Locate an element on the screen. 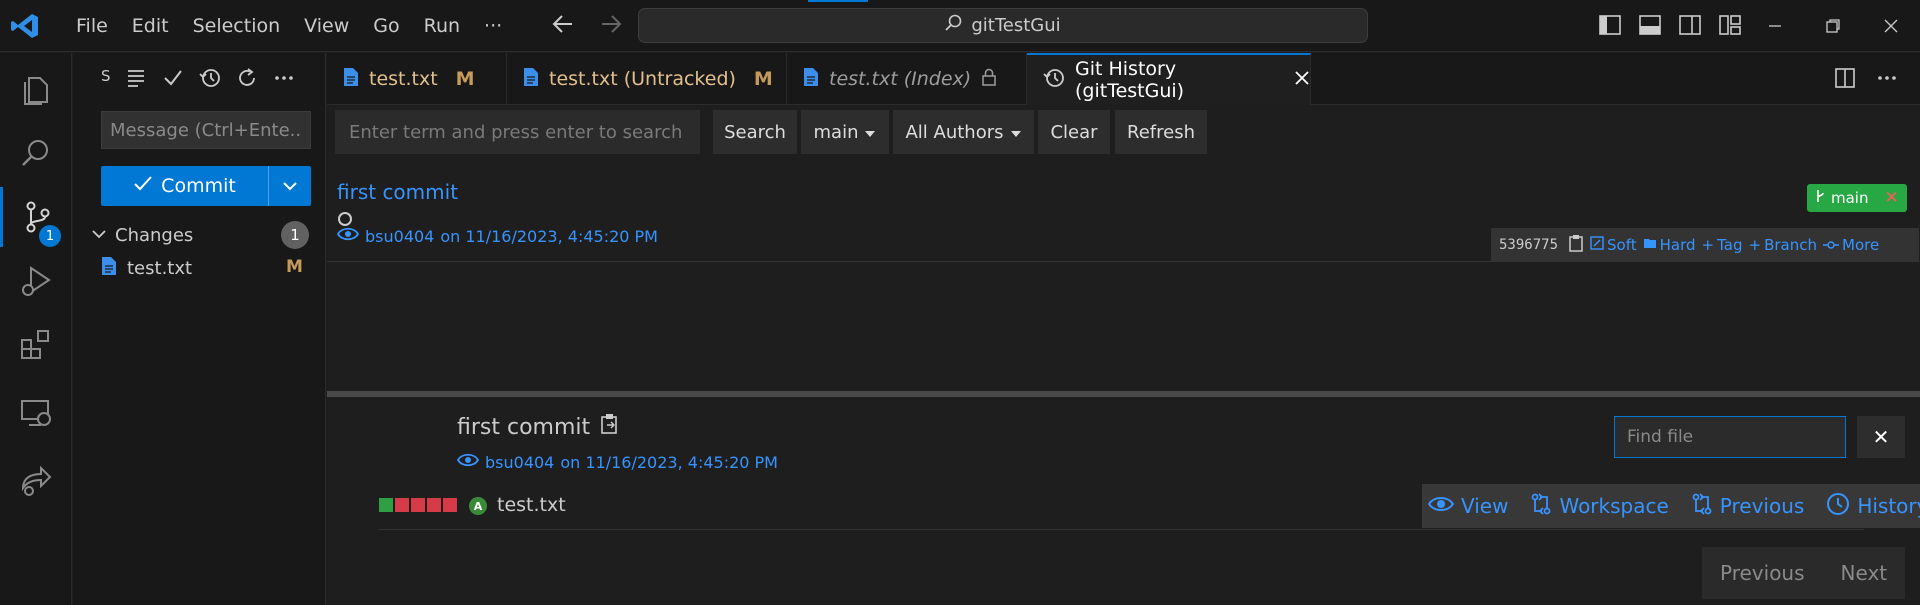  git-branch-icon is located at coordinates (1820, 198).